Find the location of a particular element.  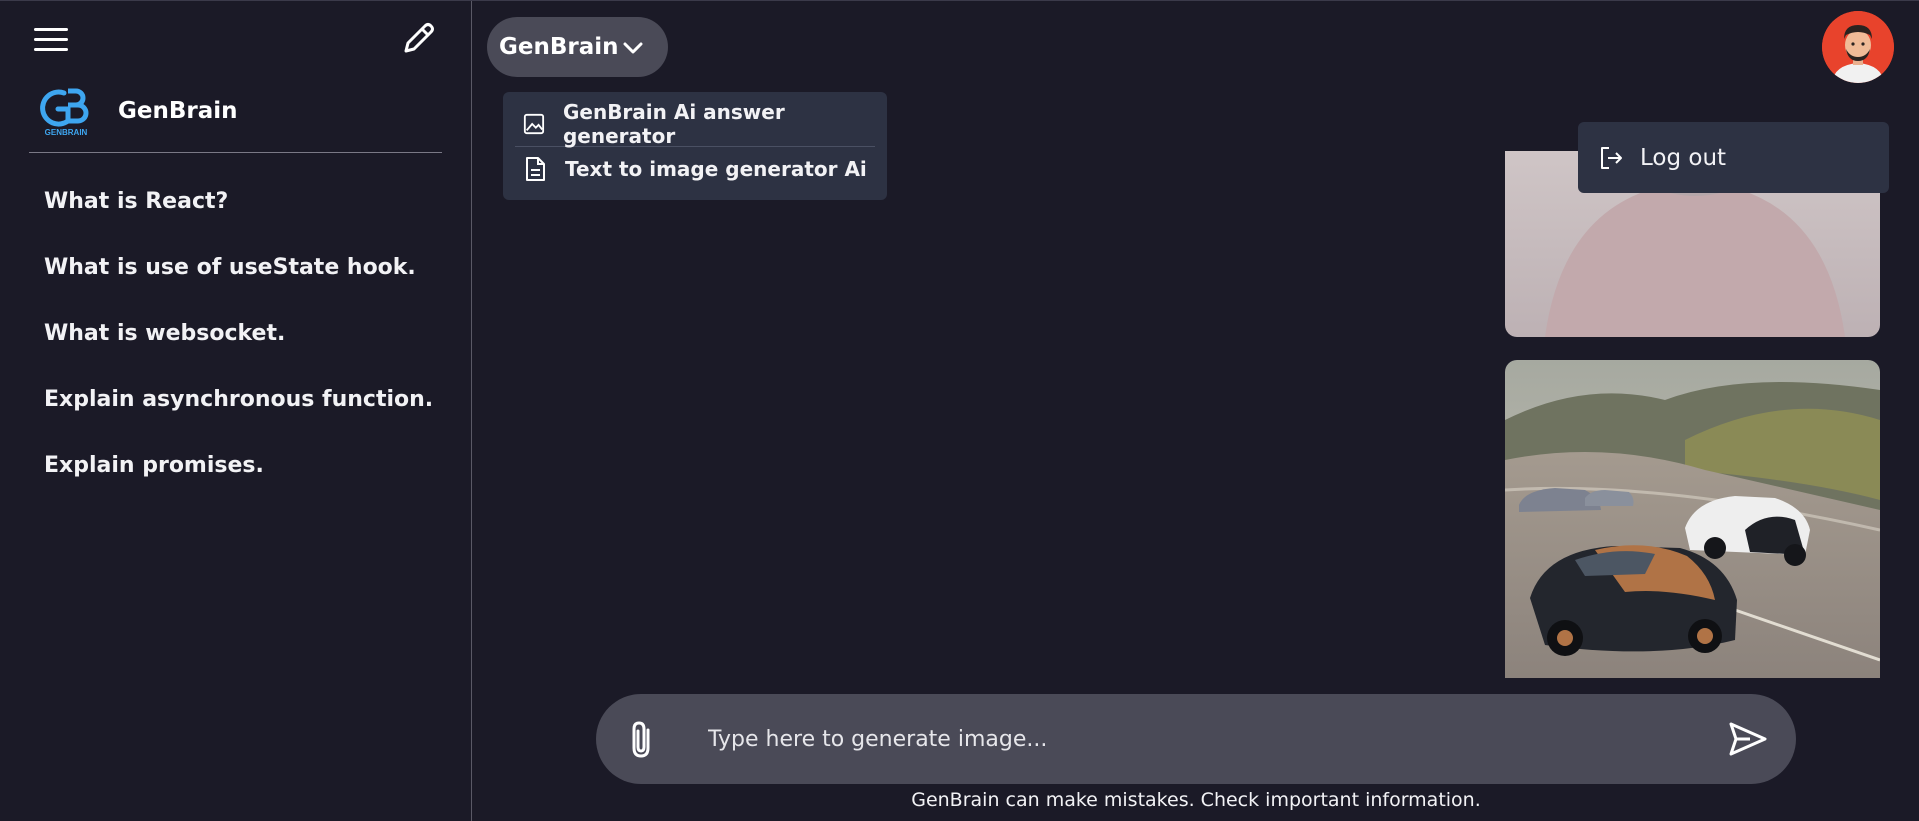

document-icon is located at coordinates (535, 169).